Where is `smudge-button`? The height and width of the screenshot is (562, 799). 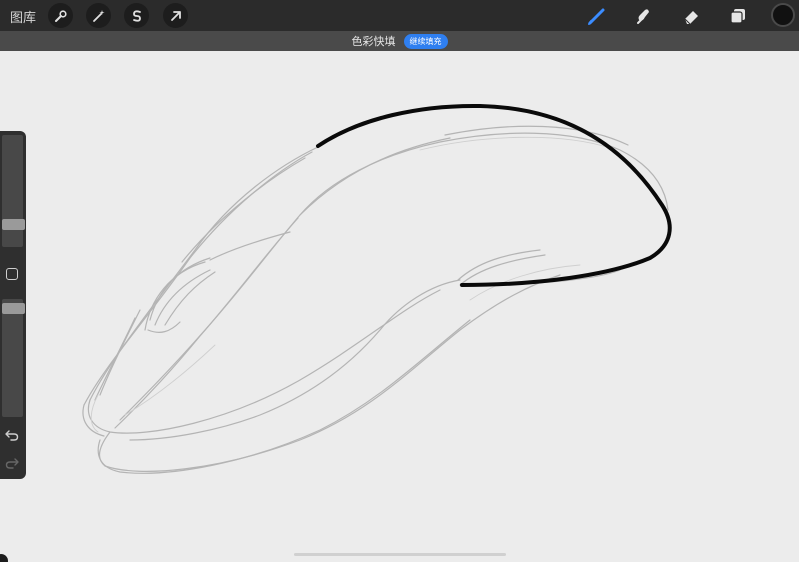
smudge-button is located at coordinates (644, 16).